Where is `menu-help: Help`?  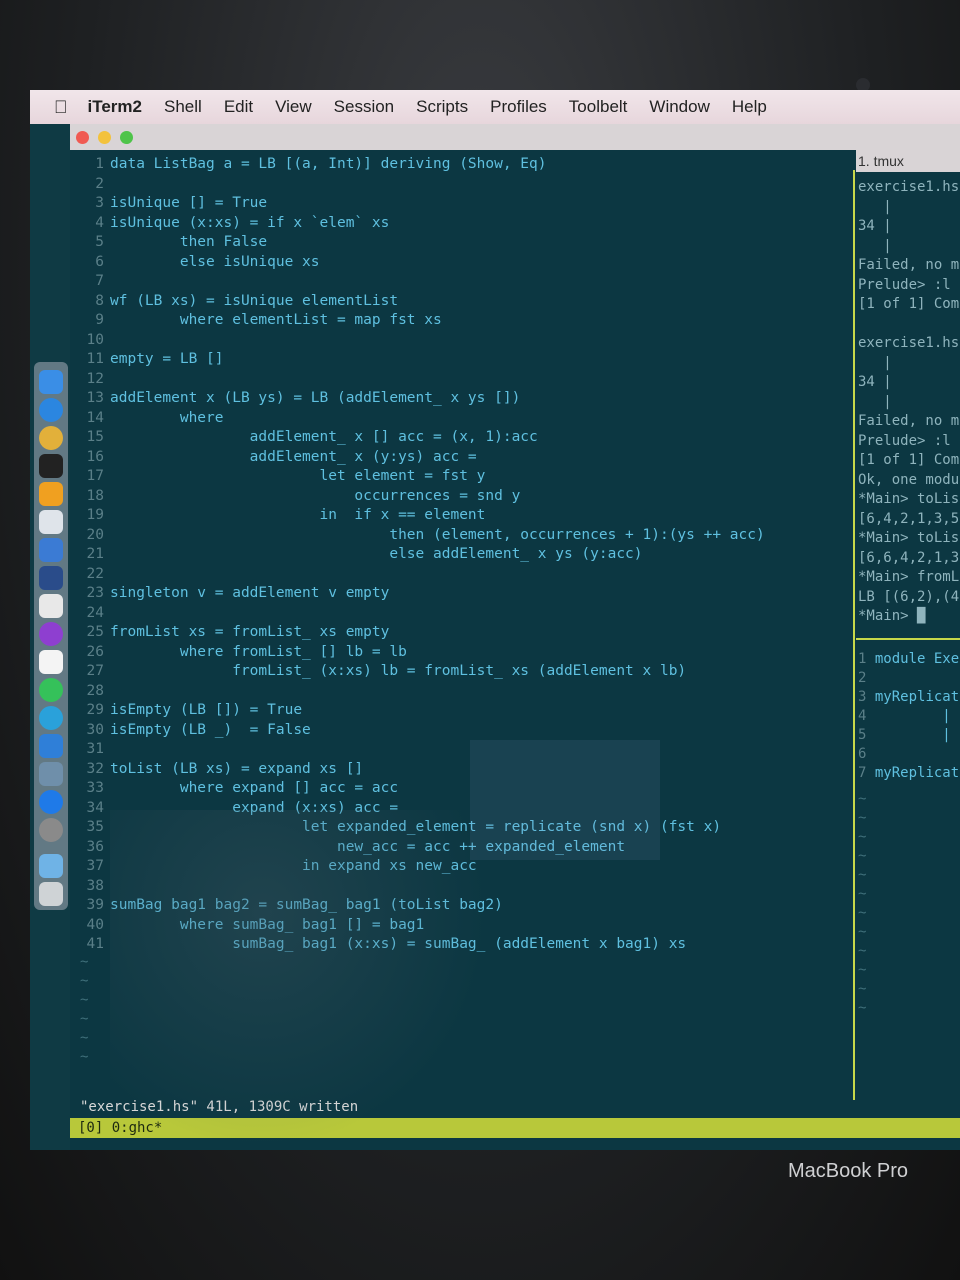
menu-help: Help is located at coordinates (749, 107).